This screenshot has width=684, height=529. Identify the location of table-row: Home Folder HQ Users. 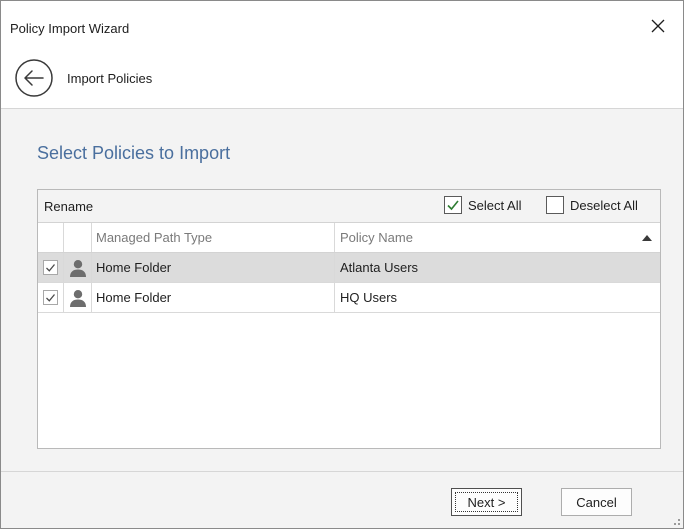
(349, 298).